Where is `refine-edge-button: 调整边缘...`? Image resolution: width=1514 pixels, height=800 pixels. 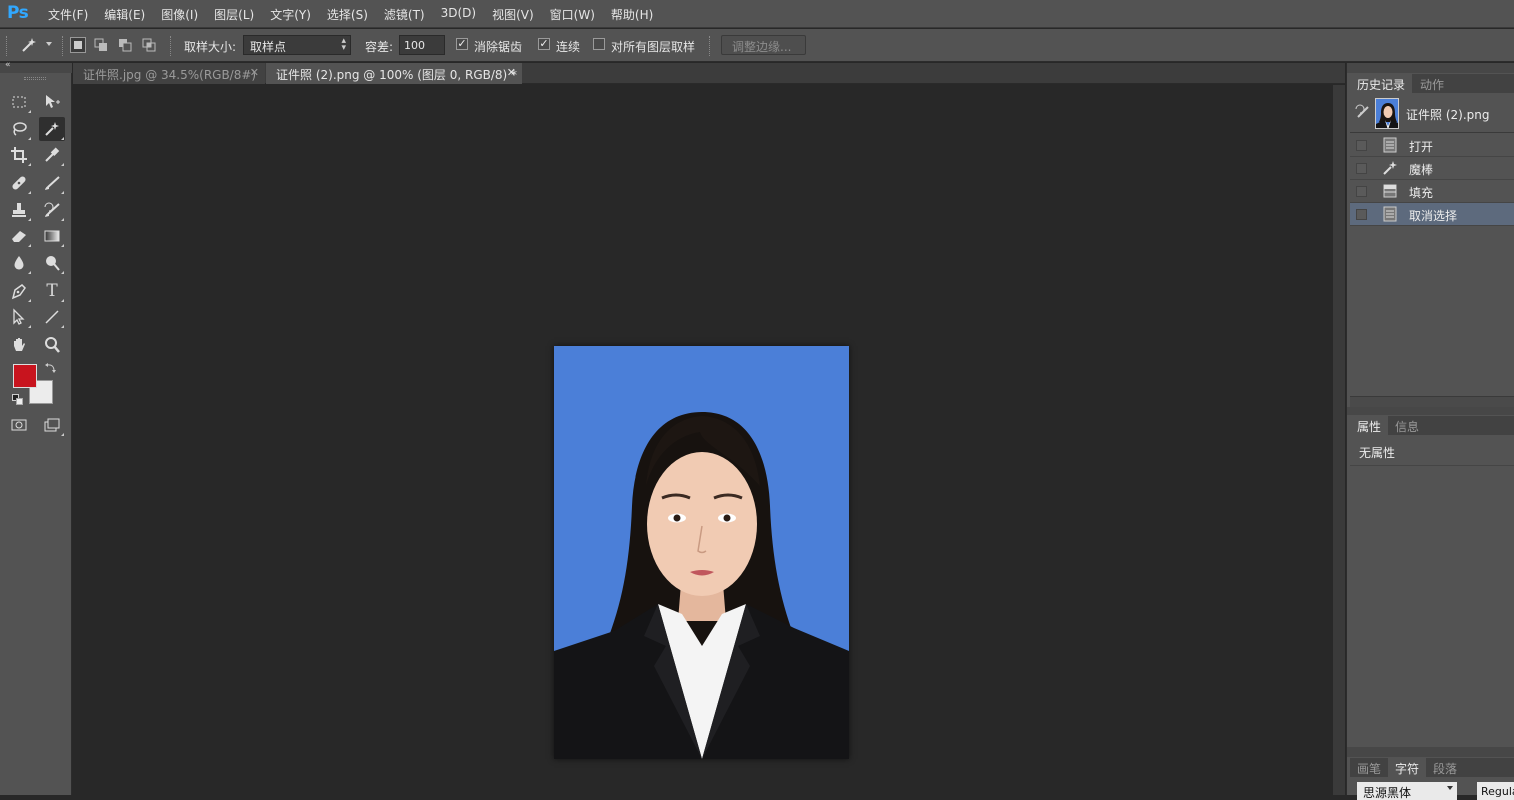 refine-edge-button: 调整边缘... is located at coordinates (763, 45).